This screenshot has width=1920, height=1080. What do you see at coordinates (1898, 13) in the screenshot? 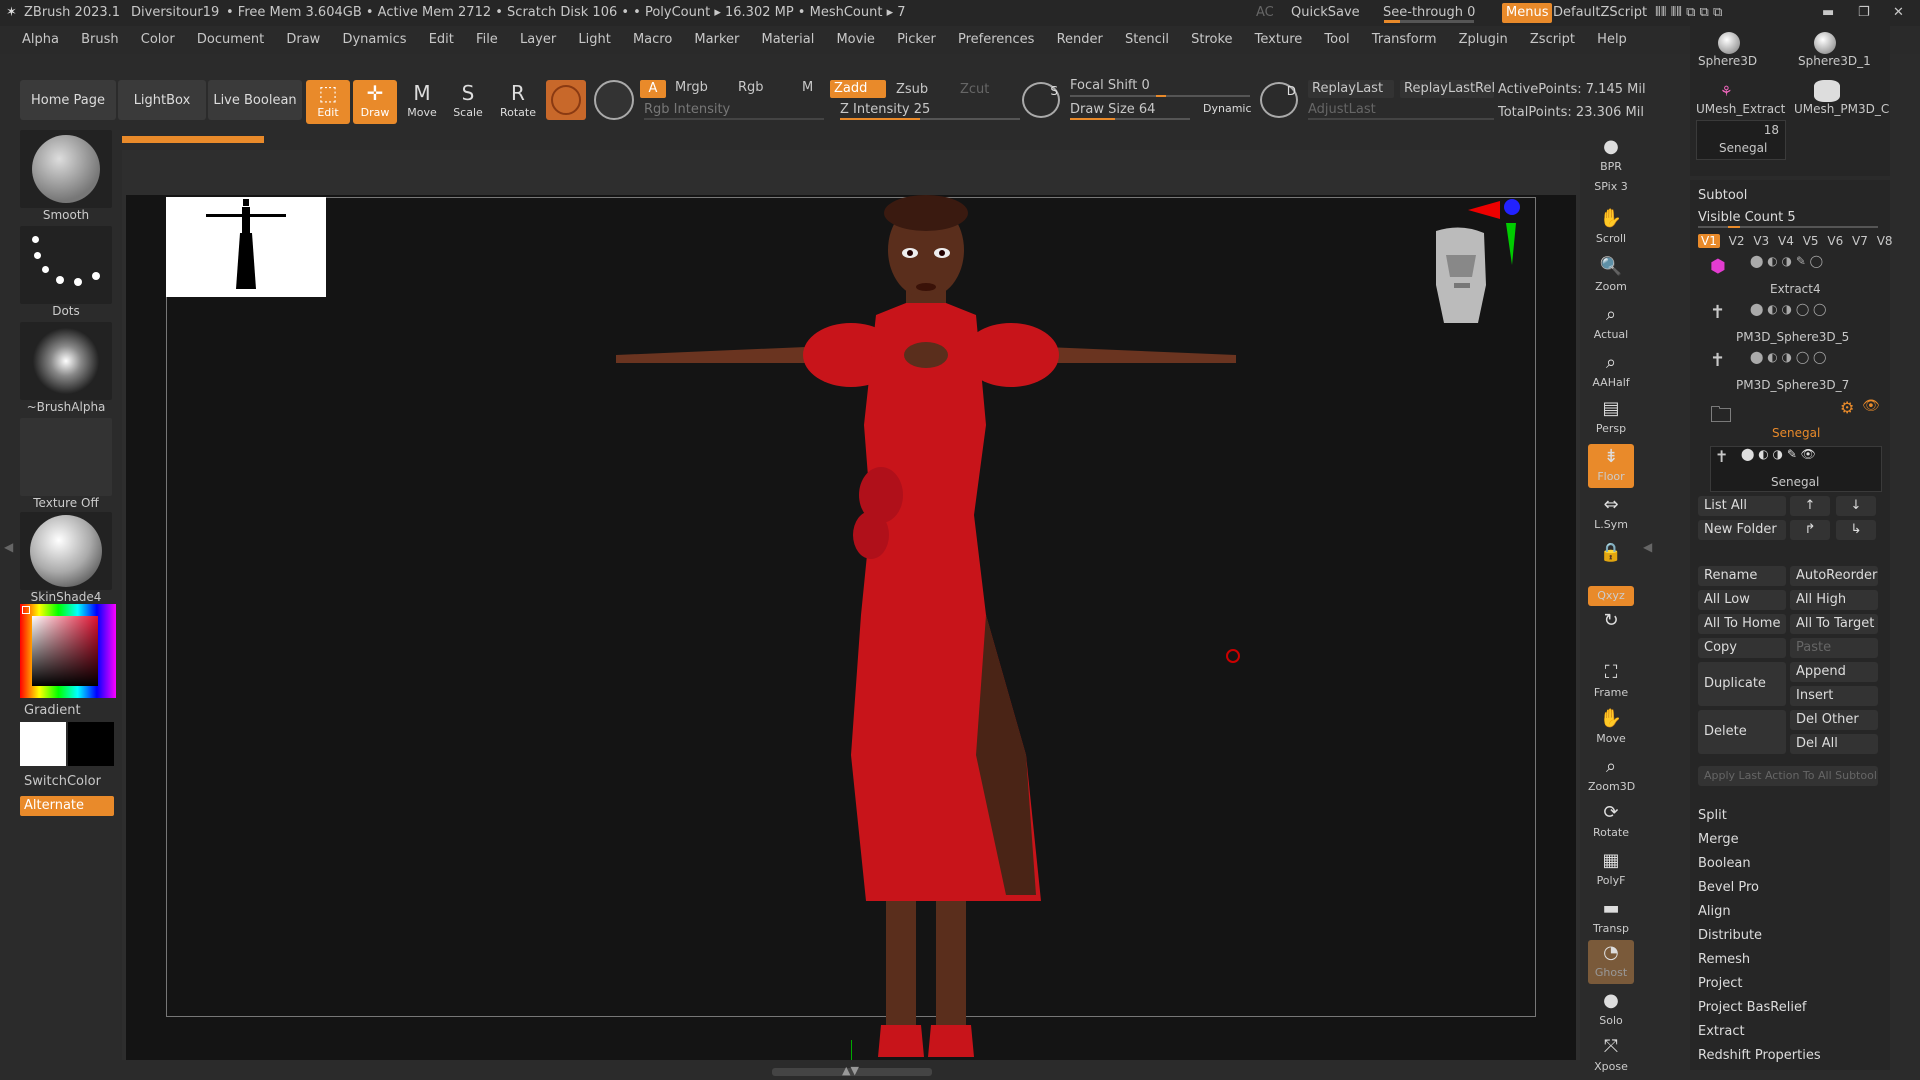
I see `close-icon: ✕` at bounding box center [1898, 13].